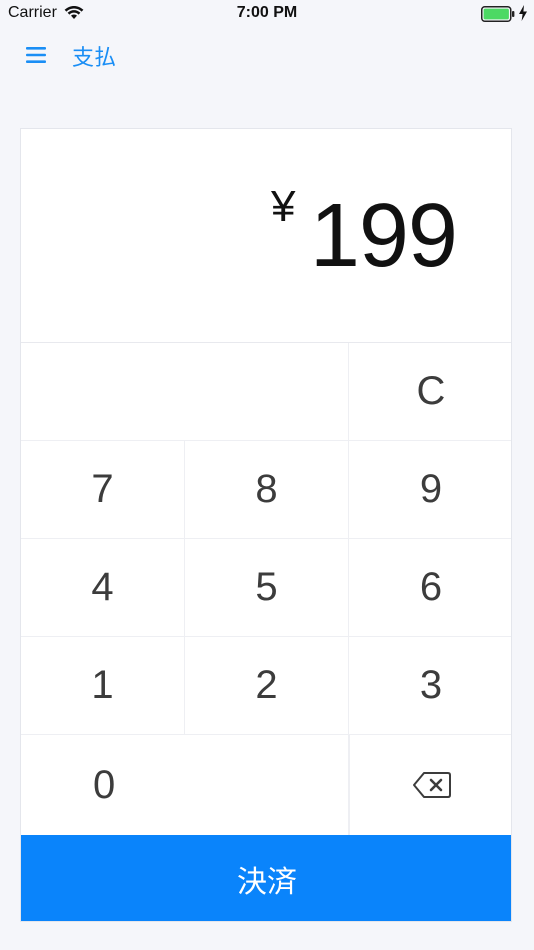 The width and height of the screenshot is (534, 950). I want to click on currency-symbol: ¥, so click(283, 206).